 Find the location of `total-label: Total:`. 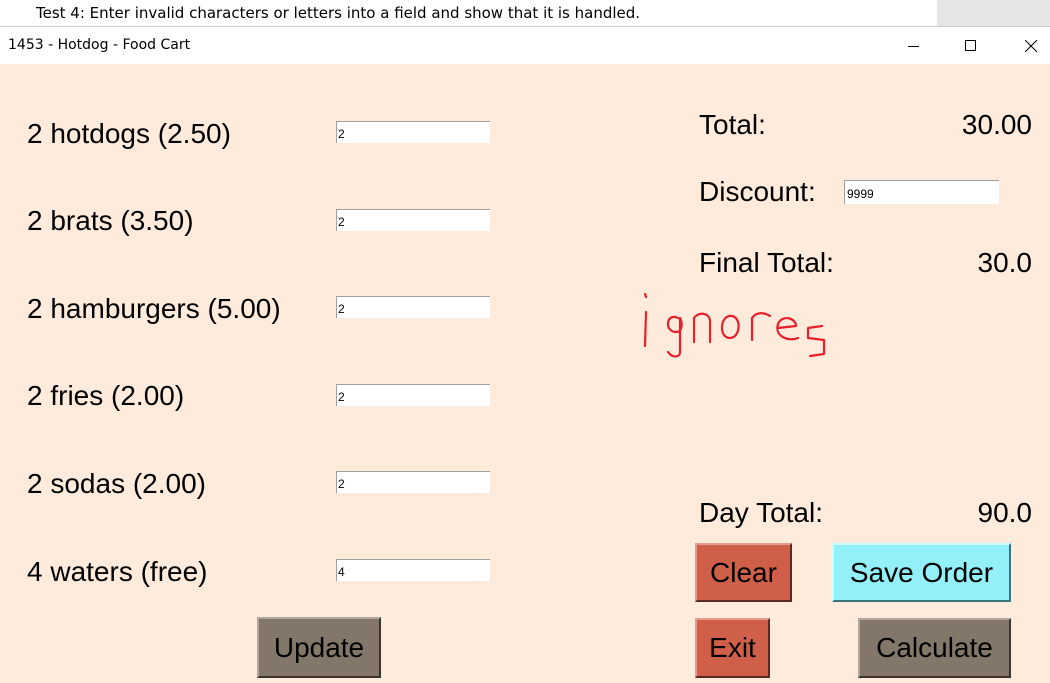

total-label: Total: is located at coordinates (732, 124).